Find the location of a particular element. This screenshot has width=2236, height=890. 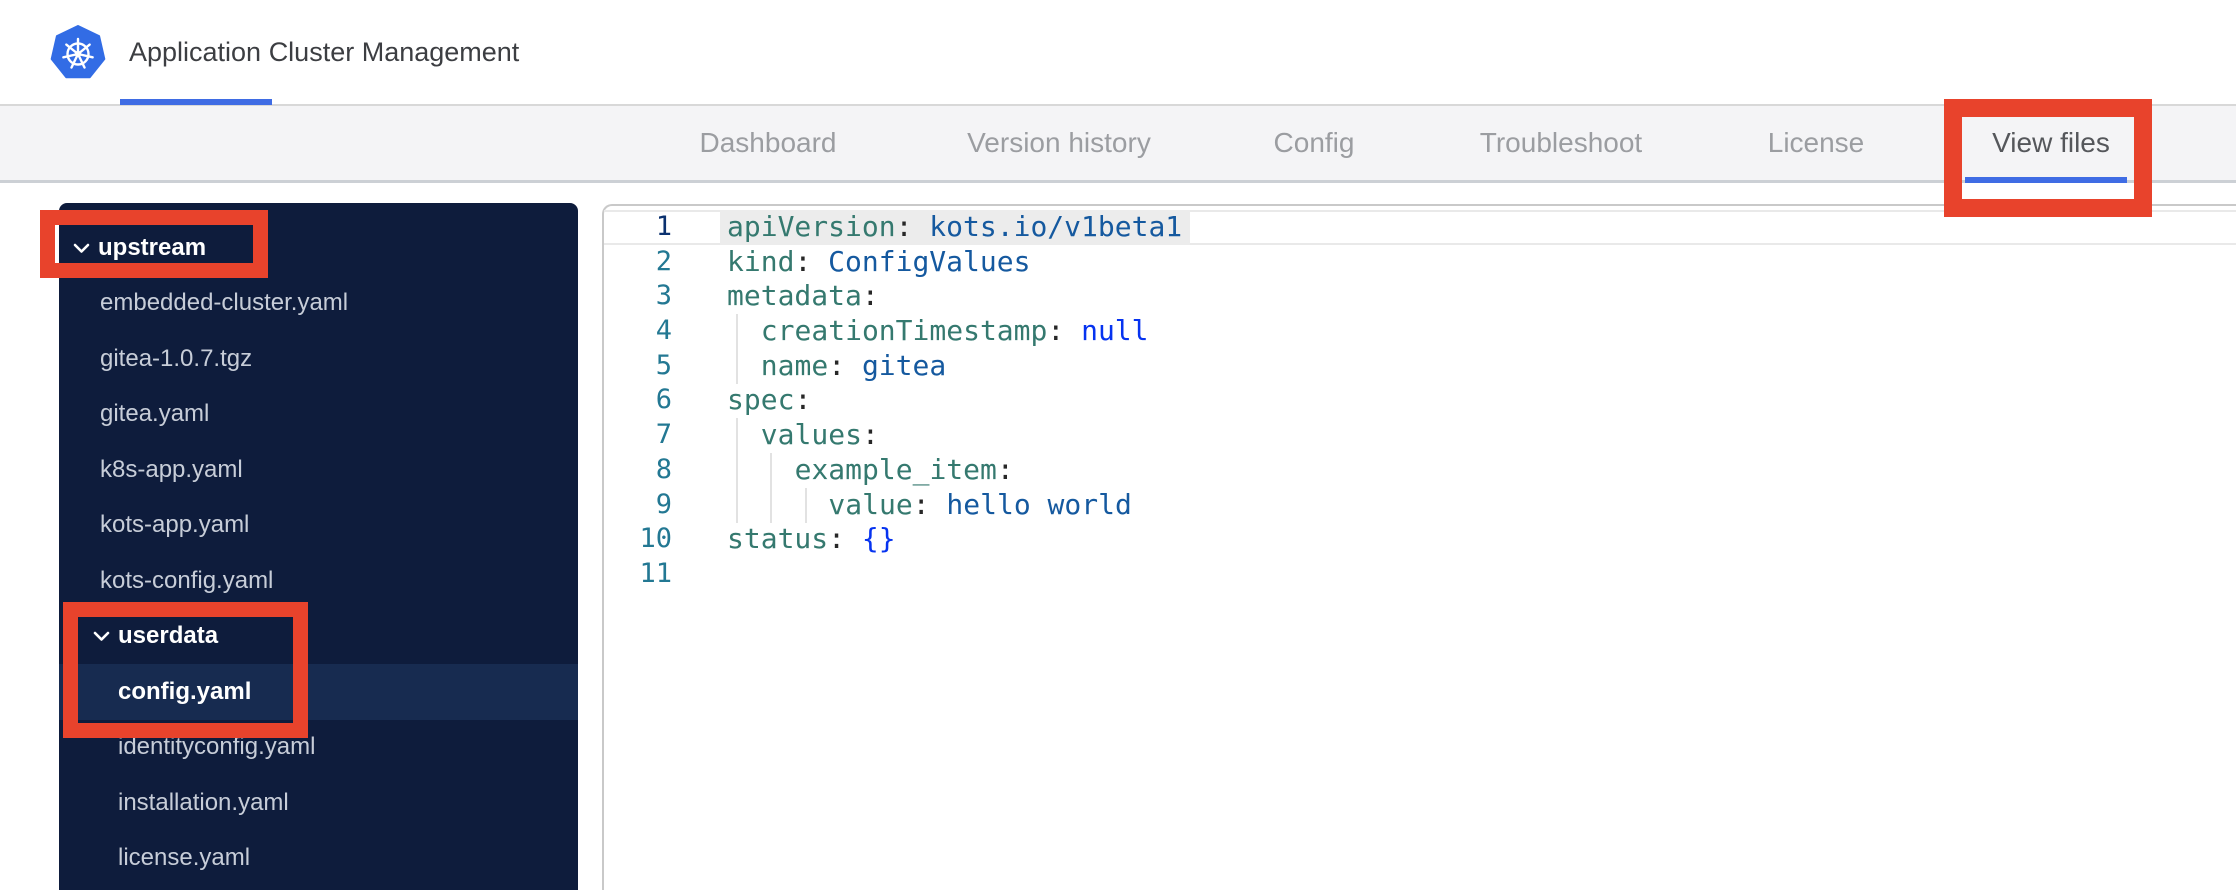

tree-file-label: gitea.yaml is located at coordinates (155, 414).